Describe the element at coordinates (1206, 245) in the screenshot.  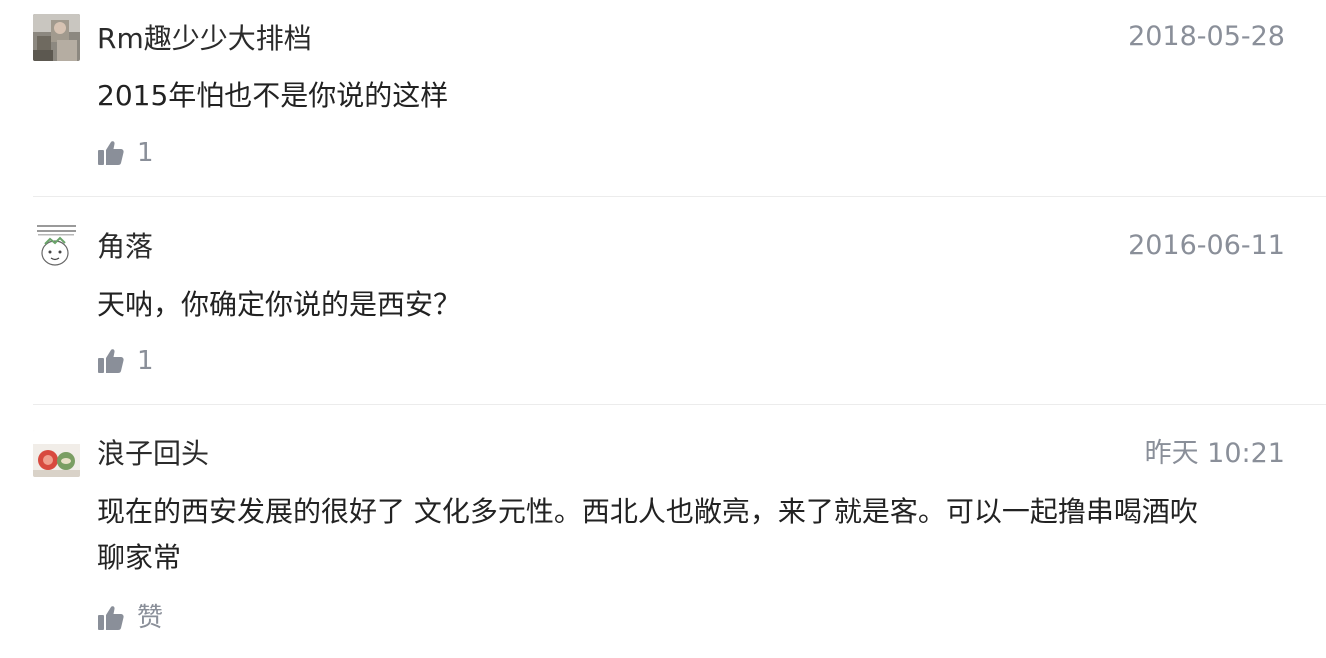
I see `comment-date: 2016-06-11` at that location.